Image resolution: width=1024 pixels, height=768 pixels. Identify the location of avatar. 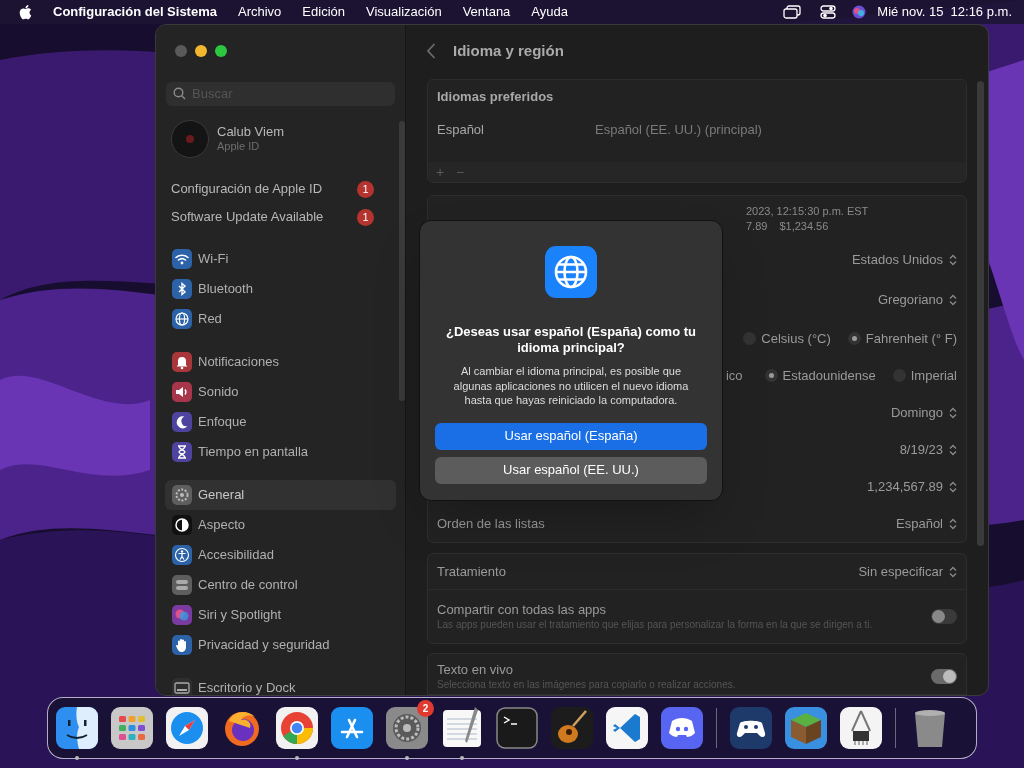
(190, 139).